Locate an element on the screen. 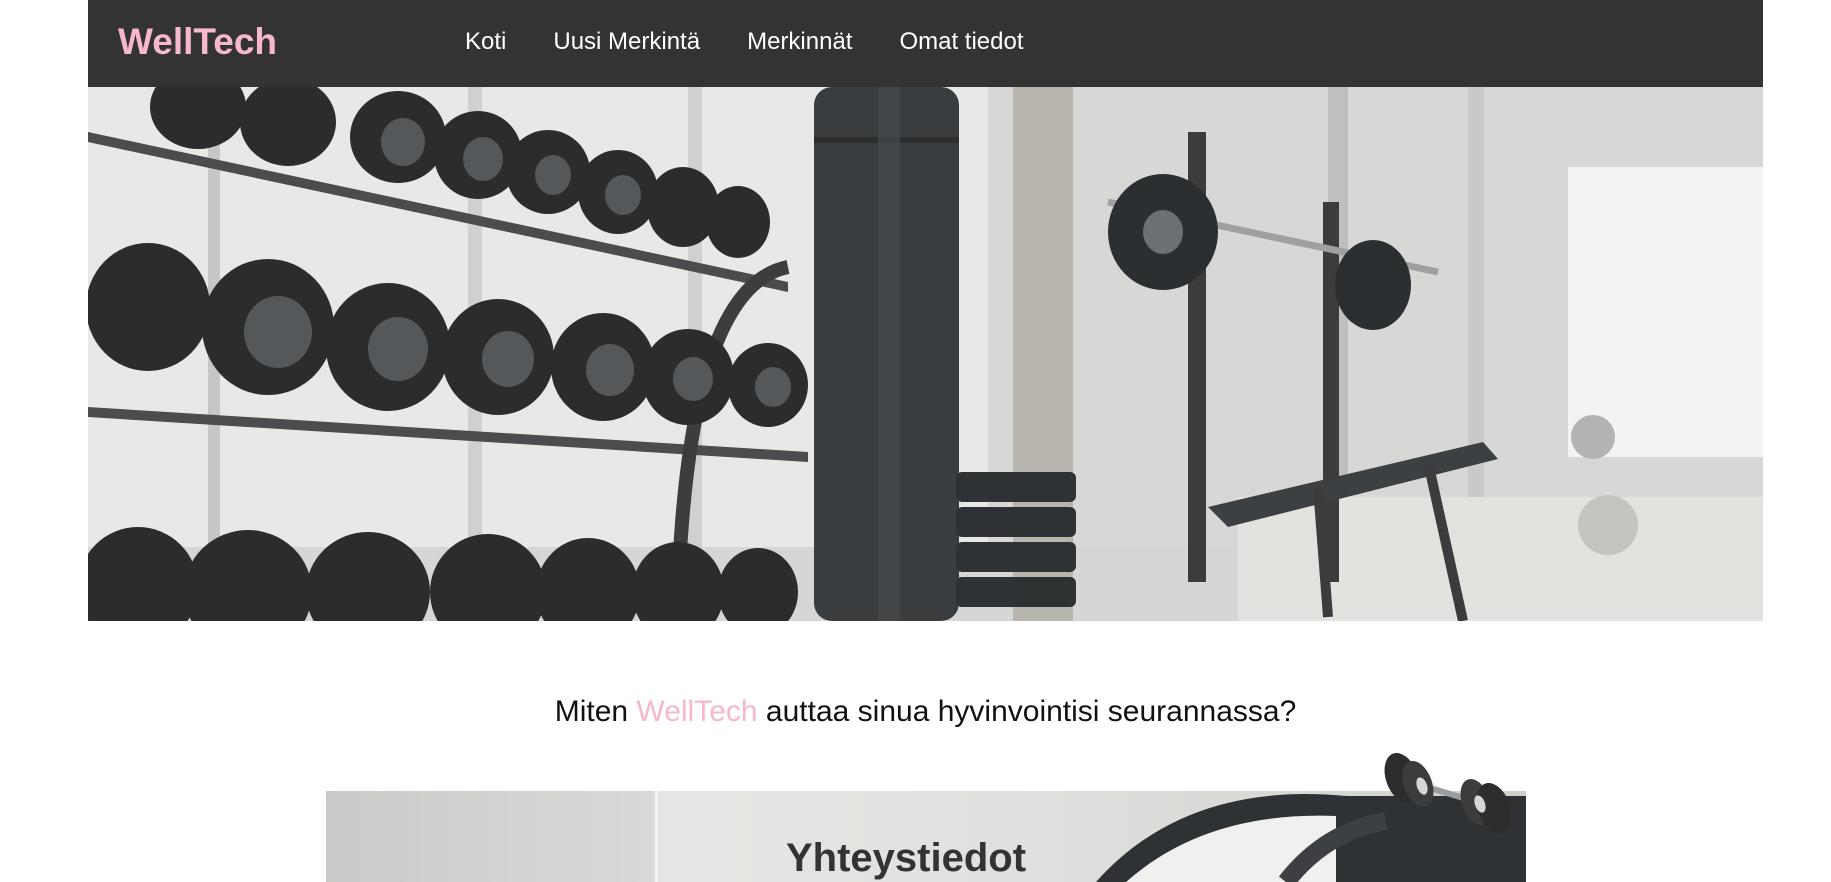 This screenshot has width=1831, height=882. brand-logo: WellTech is located at coordinates (197, 41).